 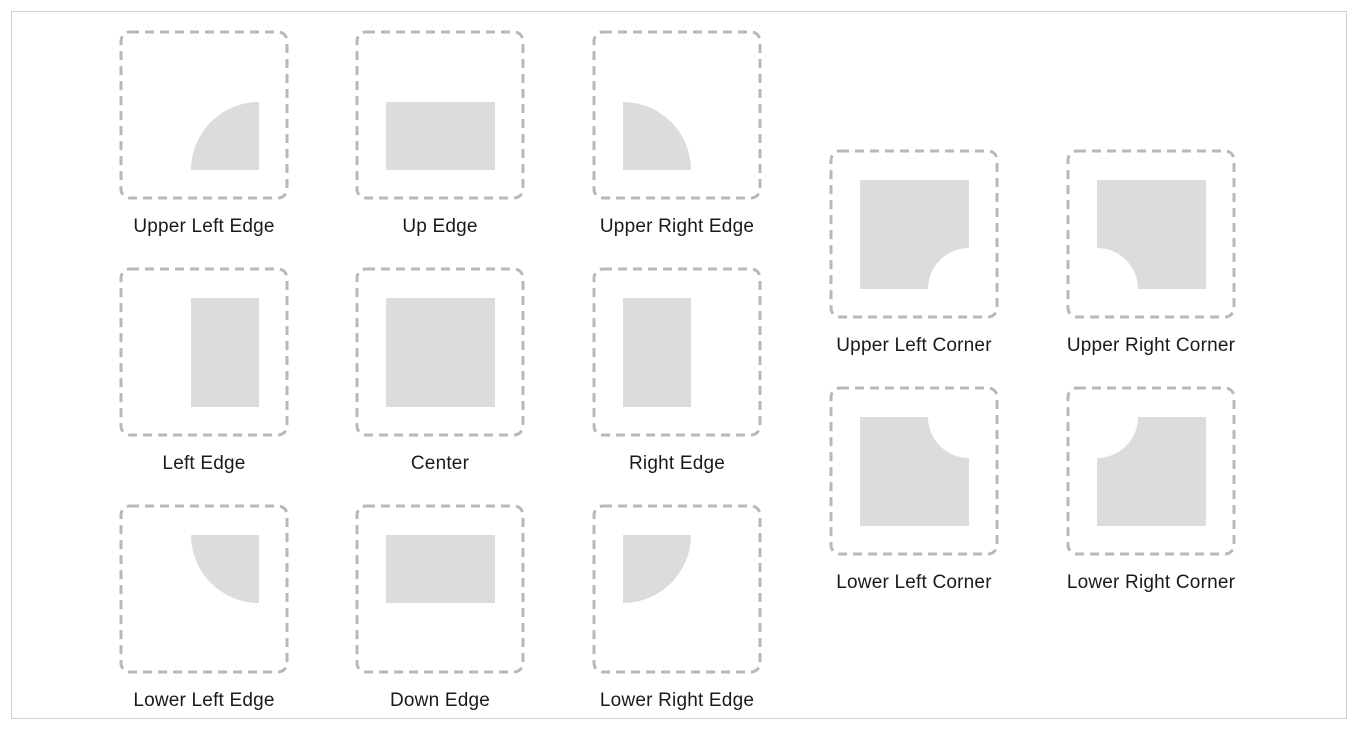 I want to click on upper-left-edge-cell: Upper Left Edge, so click(x=204, y=140).